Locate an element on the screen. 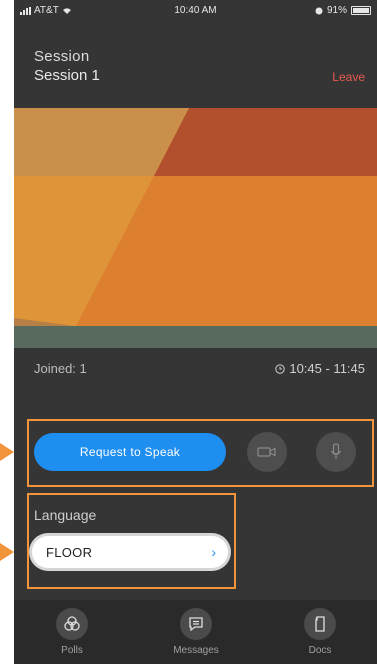 This screenshot has height=664, width=377. bottom-tab-bar: Polls Messages Docs is located at coordinates (195, 632).